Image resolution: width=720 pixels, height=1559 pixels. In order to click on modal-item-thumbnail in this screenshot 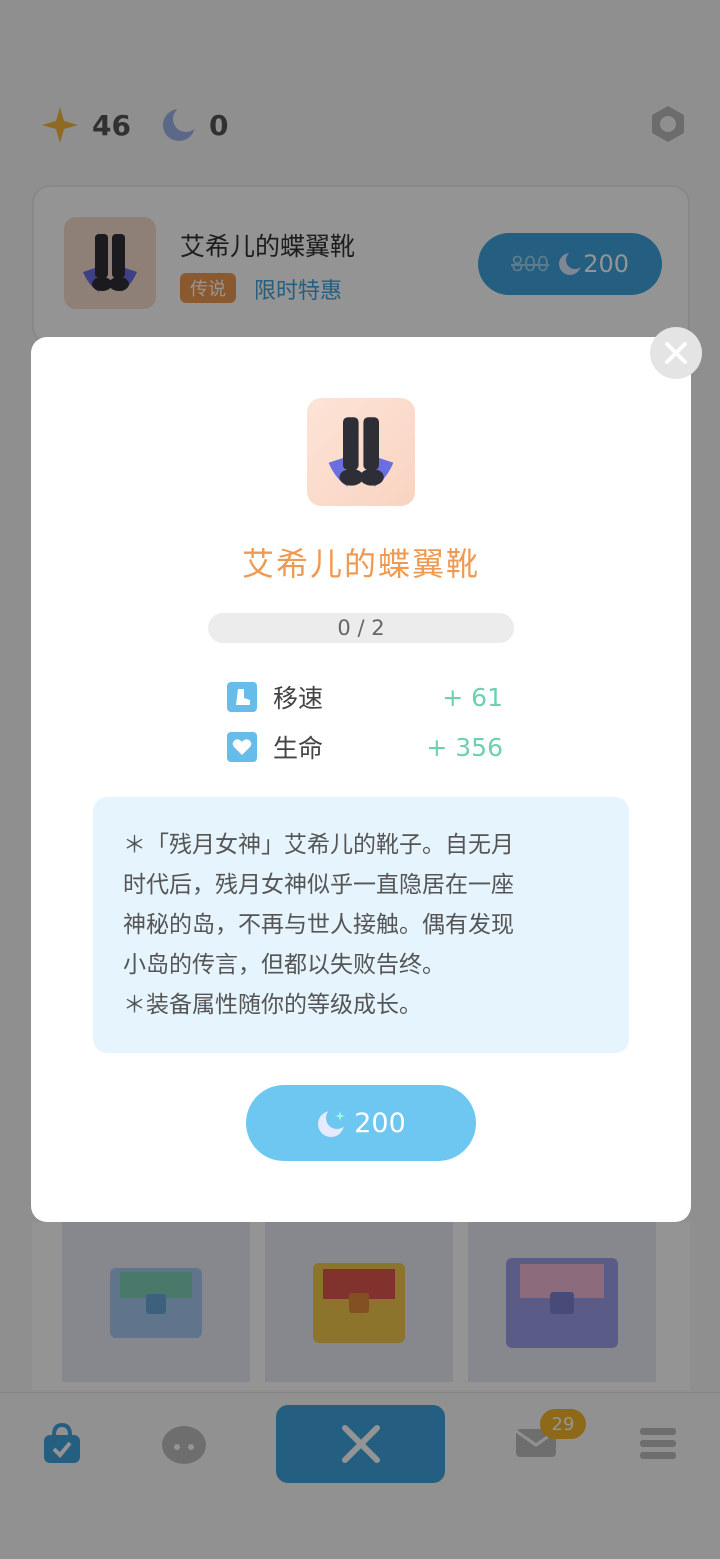, I will do `click(361, 452)`.